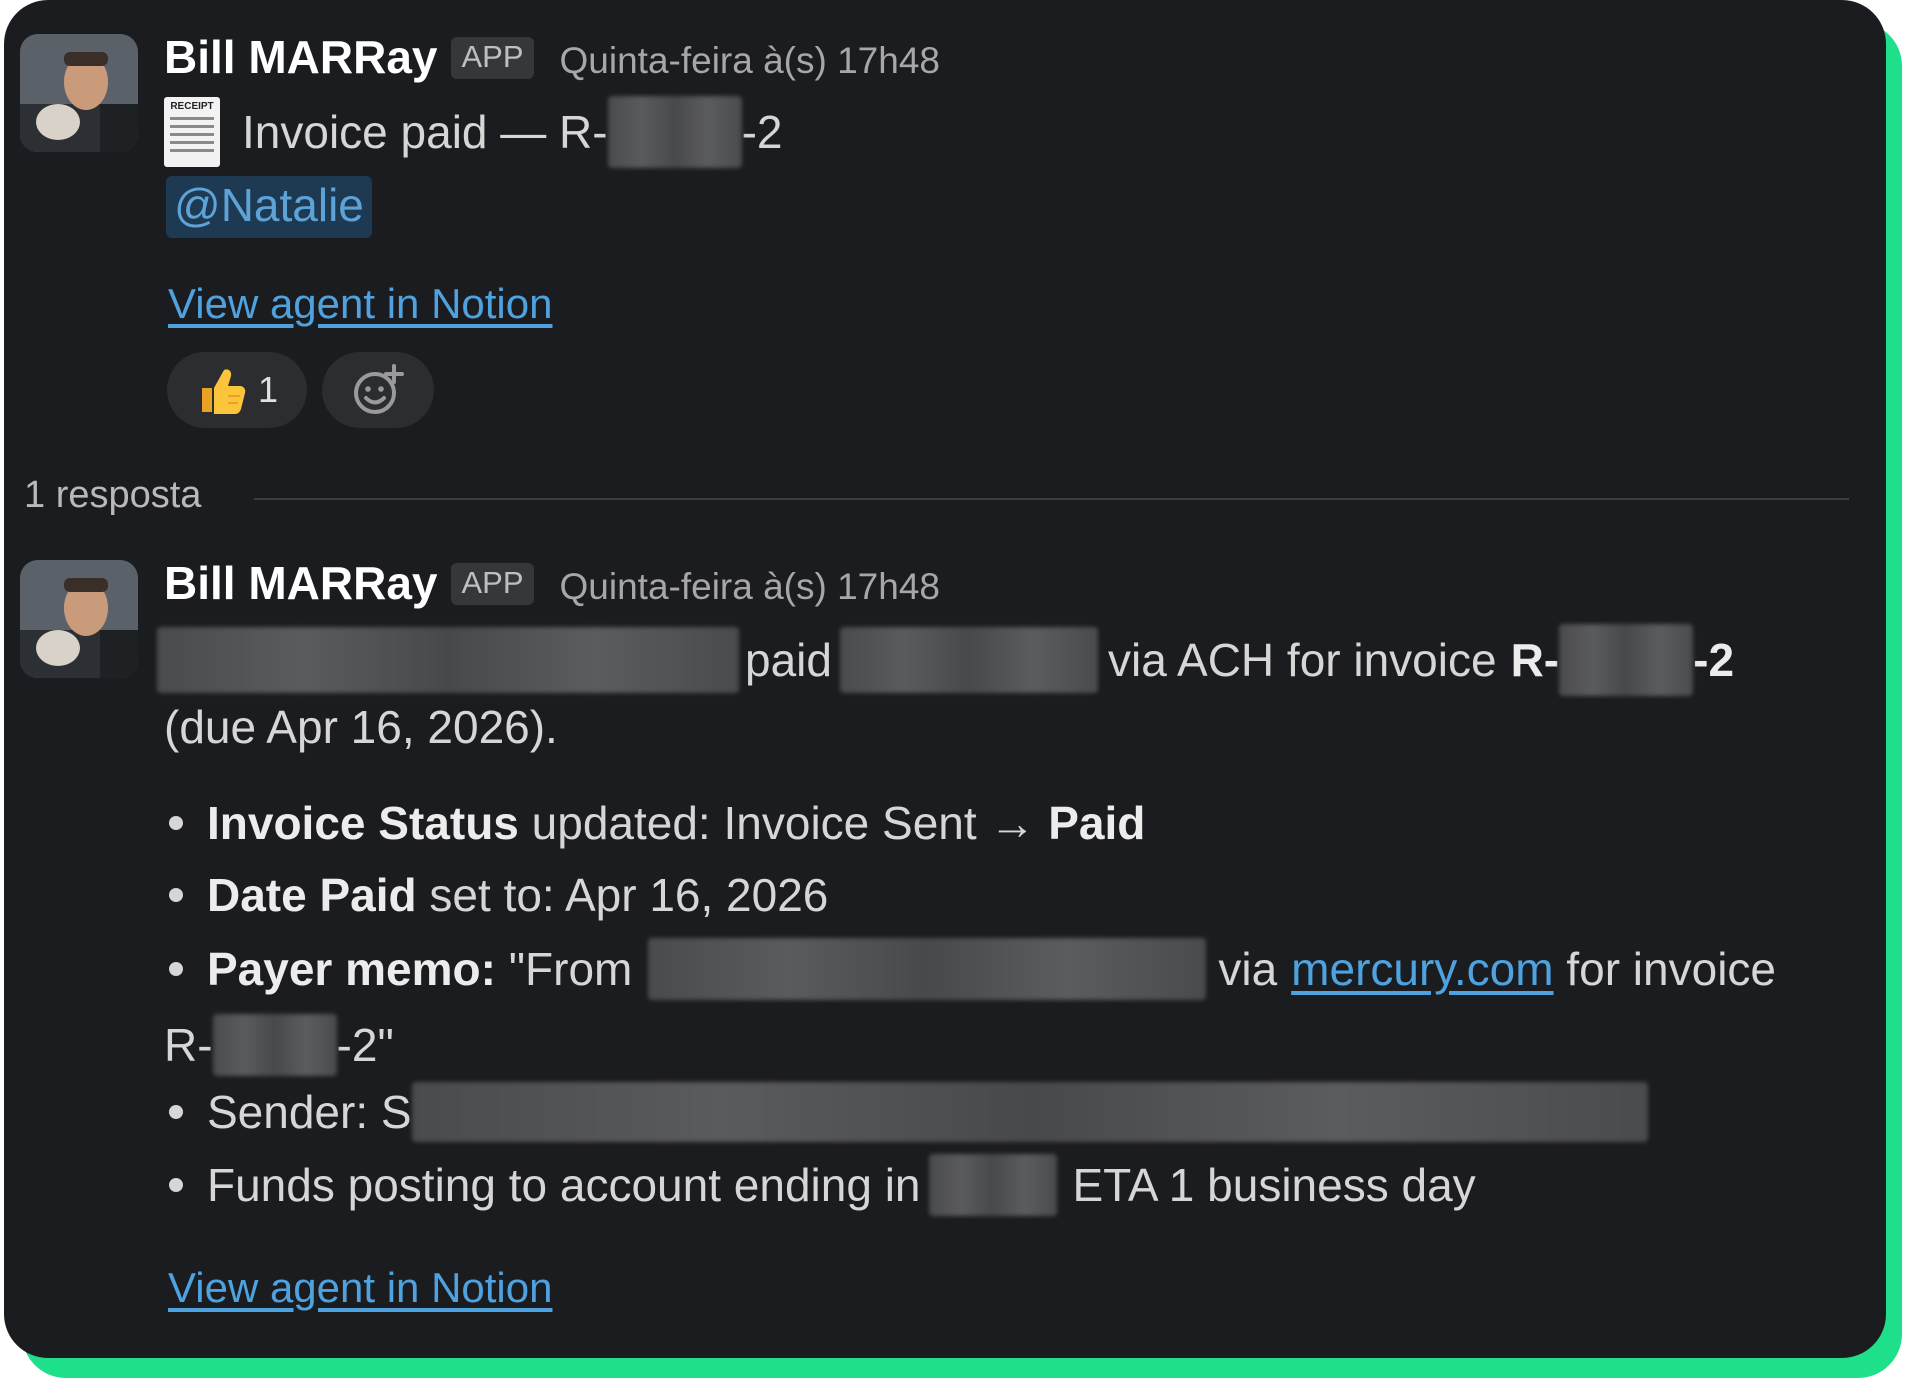 The width and height of the screenshot is (1909, 1384). I want to click on payer-memo-label: Payer memo:, so click(351, 969).